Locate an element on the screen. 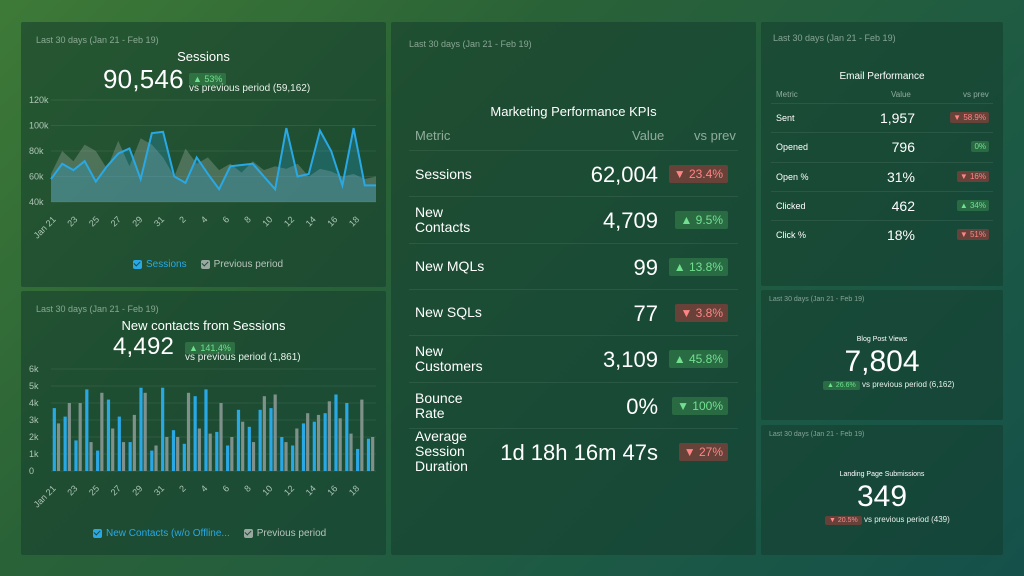 This screenshot has width=1024, height=576. email-period: Last 30 days (Jan 21 - Feb 19) is located at coordinates (834, 38).